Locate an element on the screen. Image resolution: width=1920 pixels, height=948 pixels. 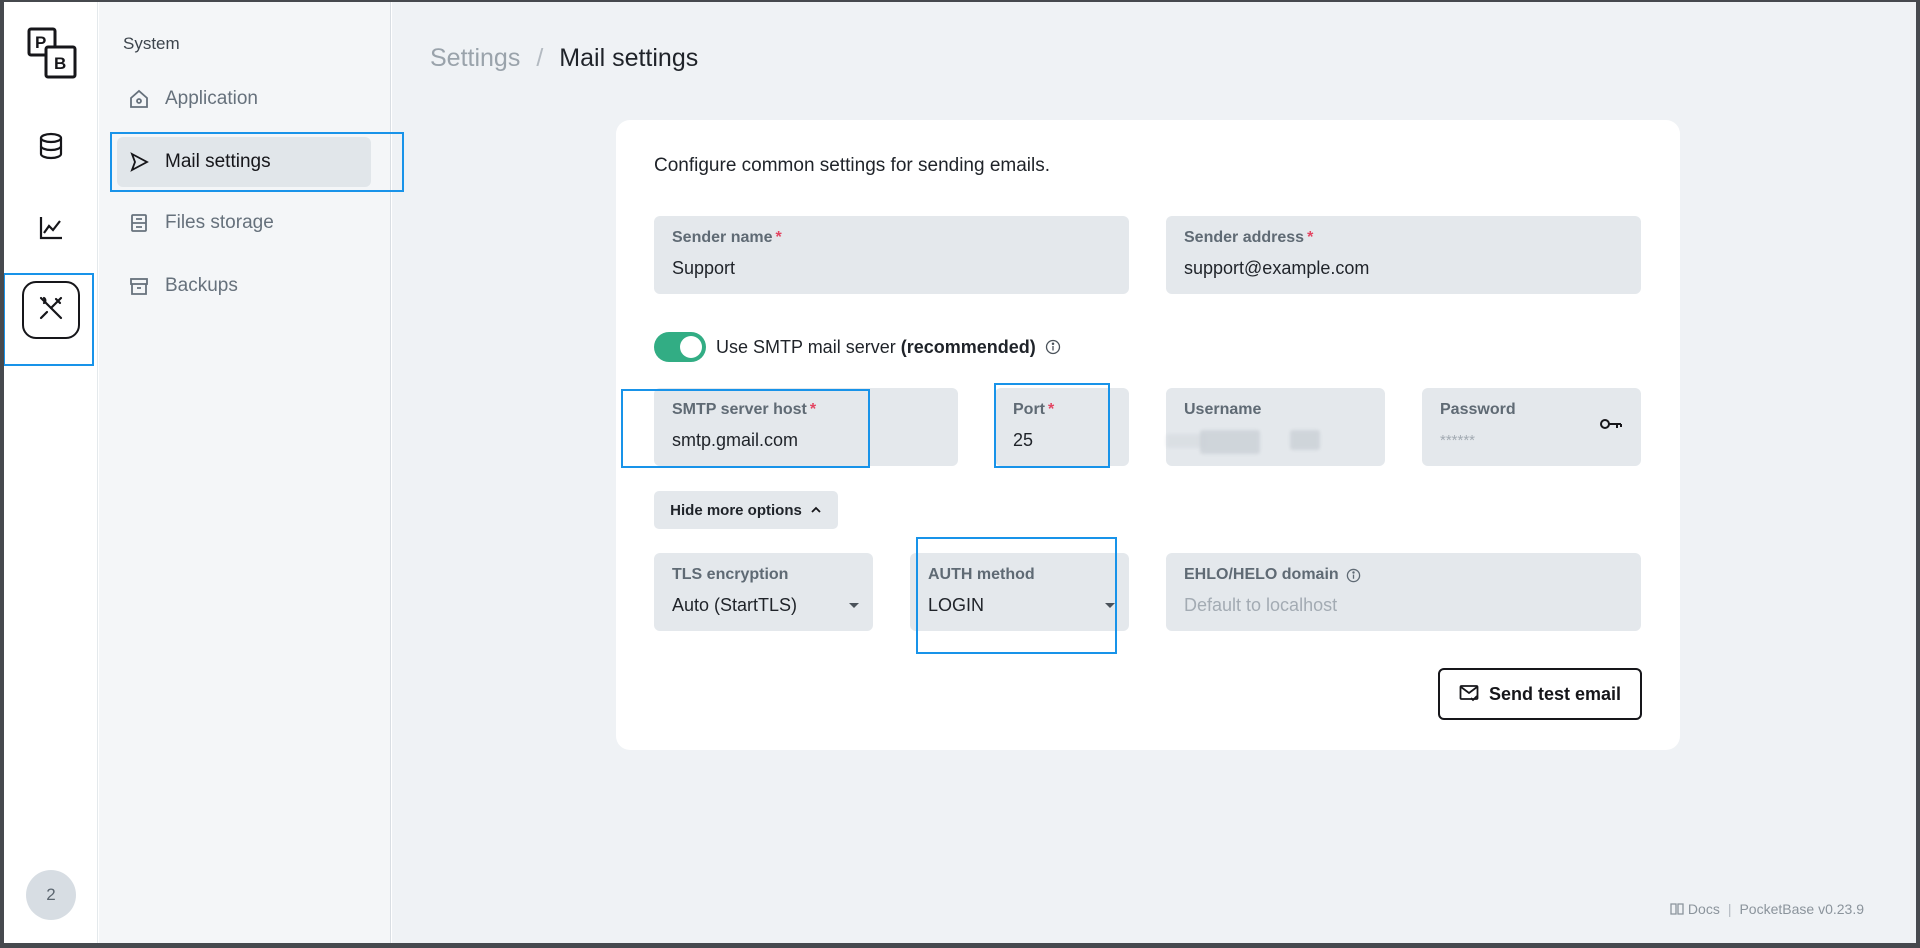
smtp-host-value: smtp.gmail.com is located at coordinates (735, 440).